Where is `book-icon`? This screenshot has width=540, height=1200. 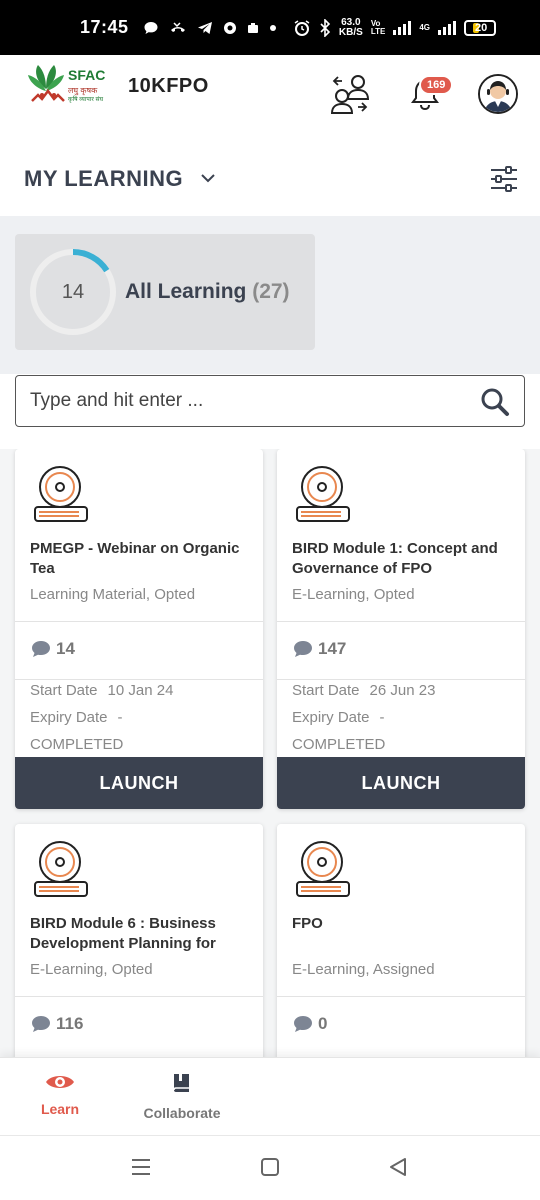
book-icon is located at coordinates (181, 1083).